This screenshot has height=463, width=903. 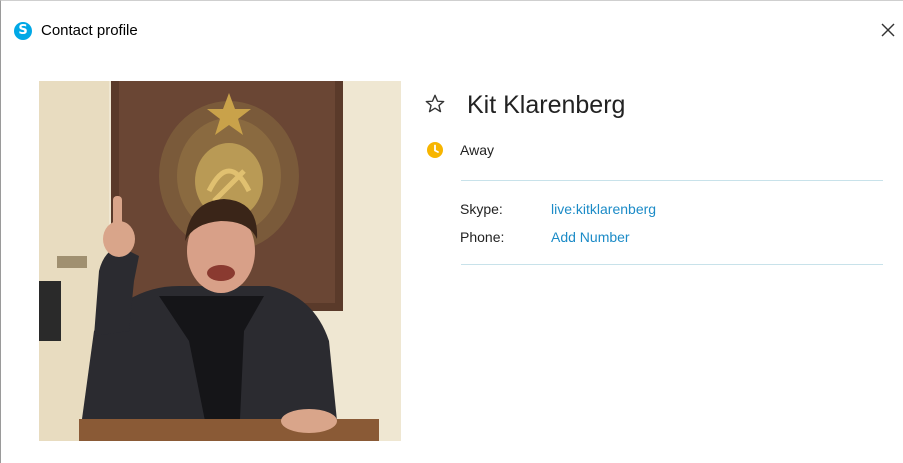 I want to click on close-button, so click(x=888, y=30).